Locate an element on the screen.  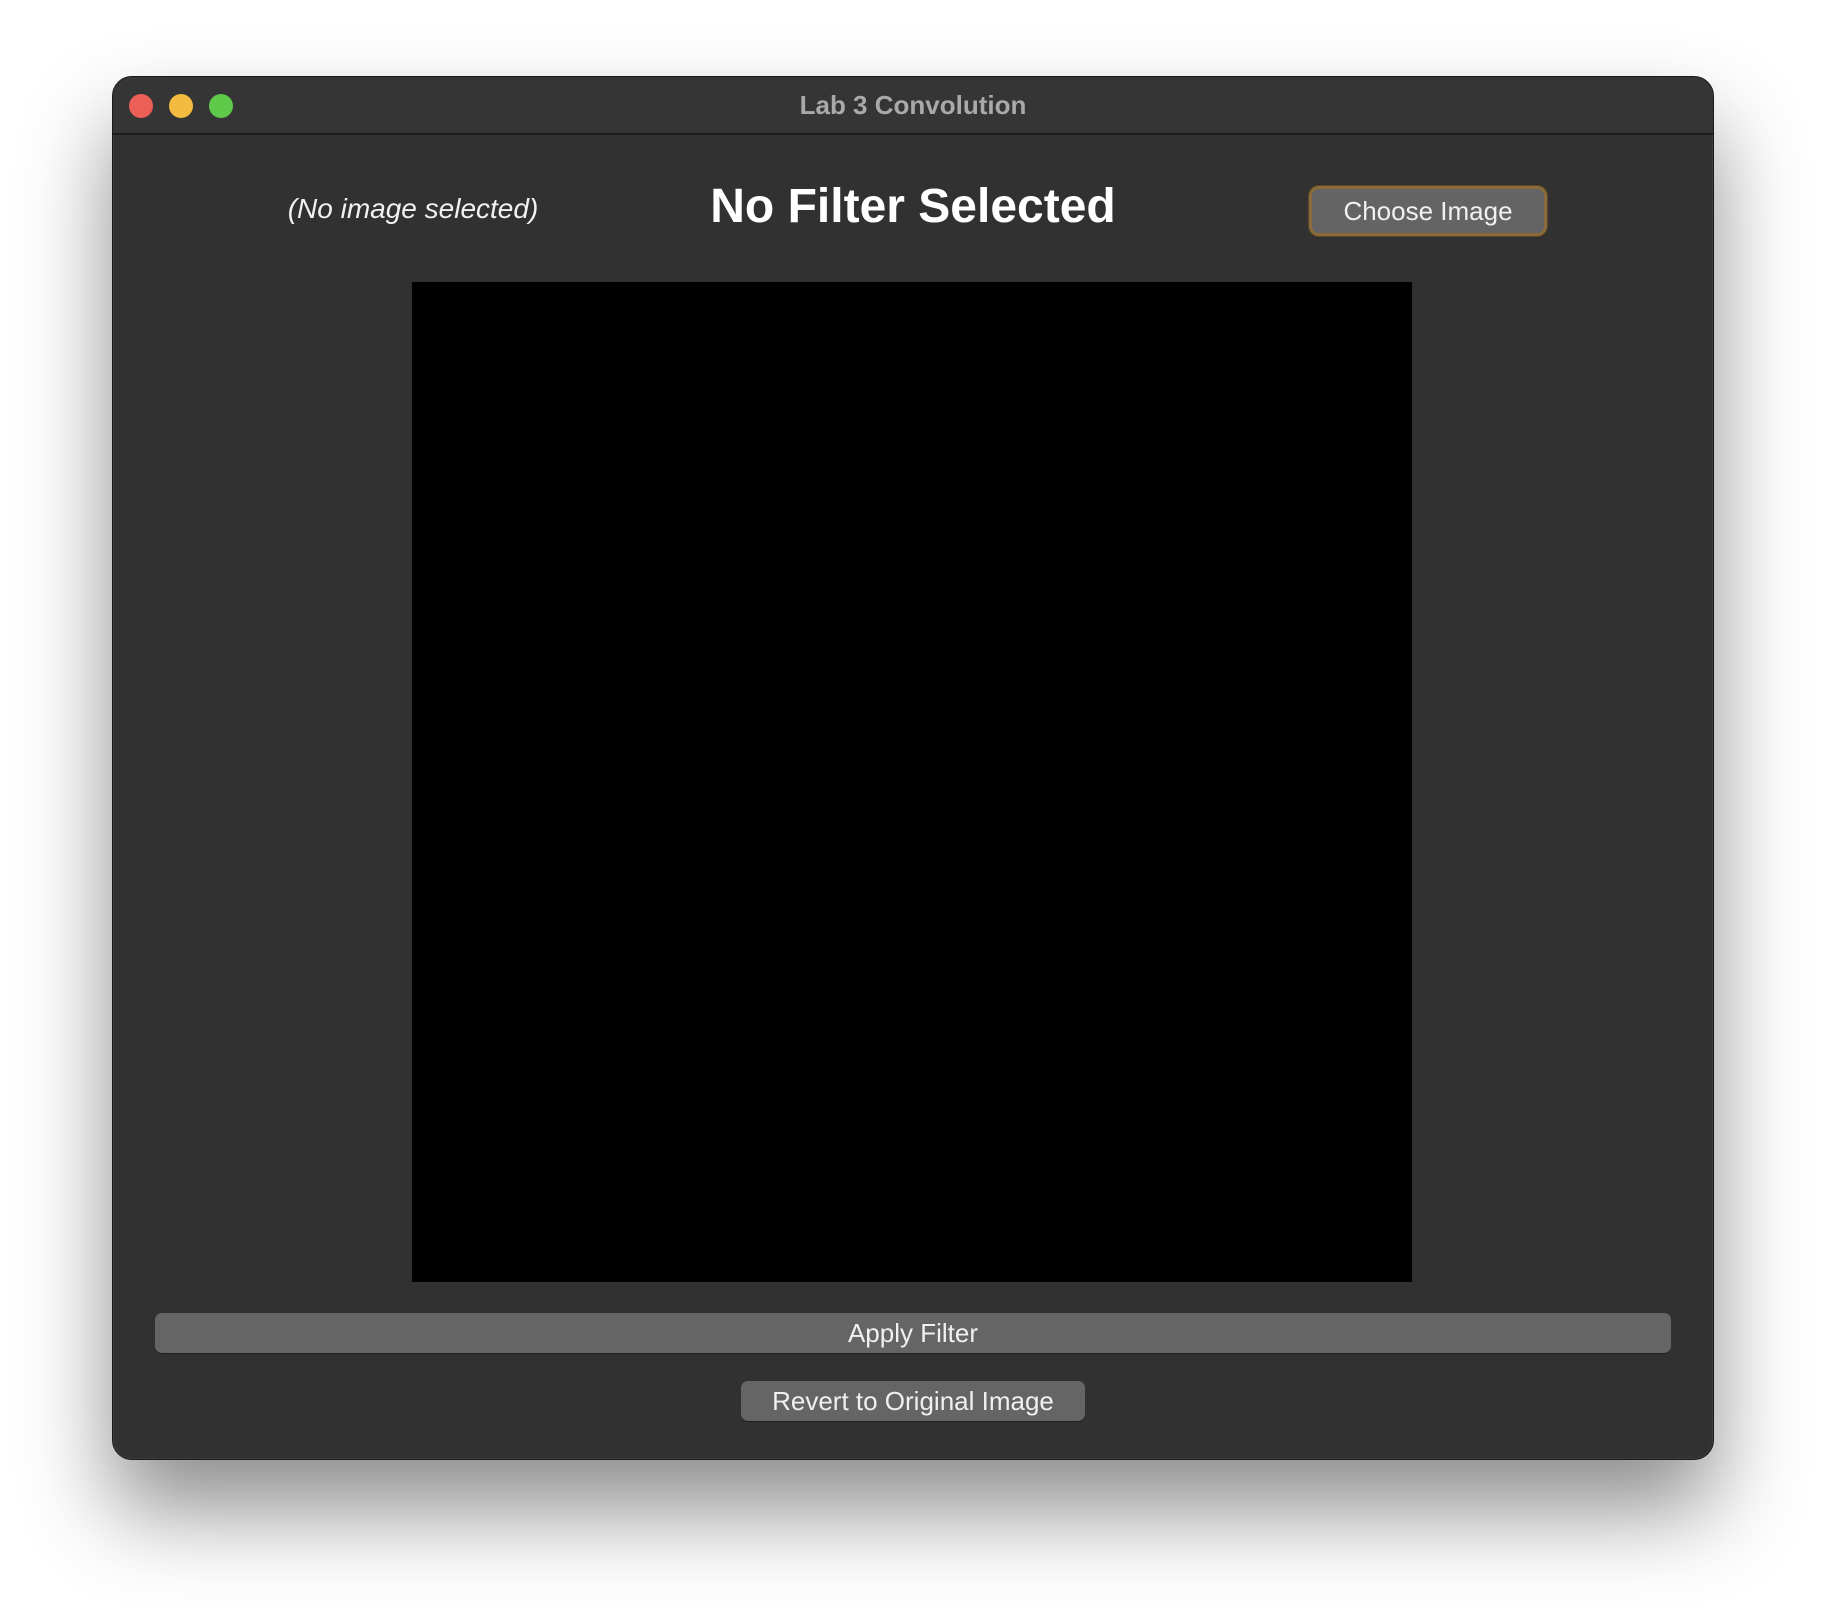
apply-filter-button: Apply Filter is located at coordinates (913, 1333).